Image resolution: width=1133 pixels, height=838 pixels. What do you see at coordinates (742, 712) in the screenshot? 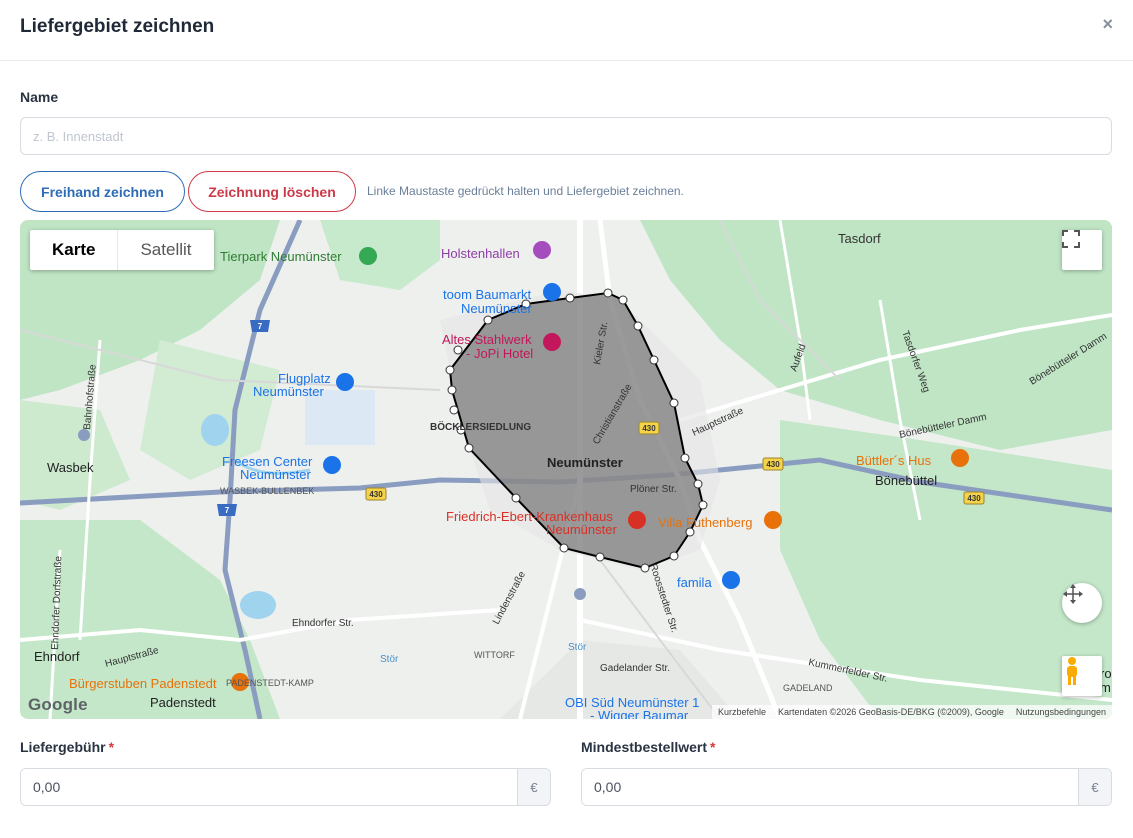
I see `keyboard-shortcuts-link: Kurzbefehle` at bounding box center [742, 712].